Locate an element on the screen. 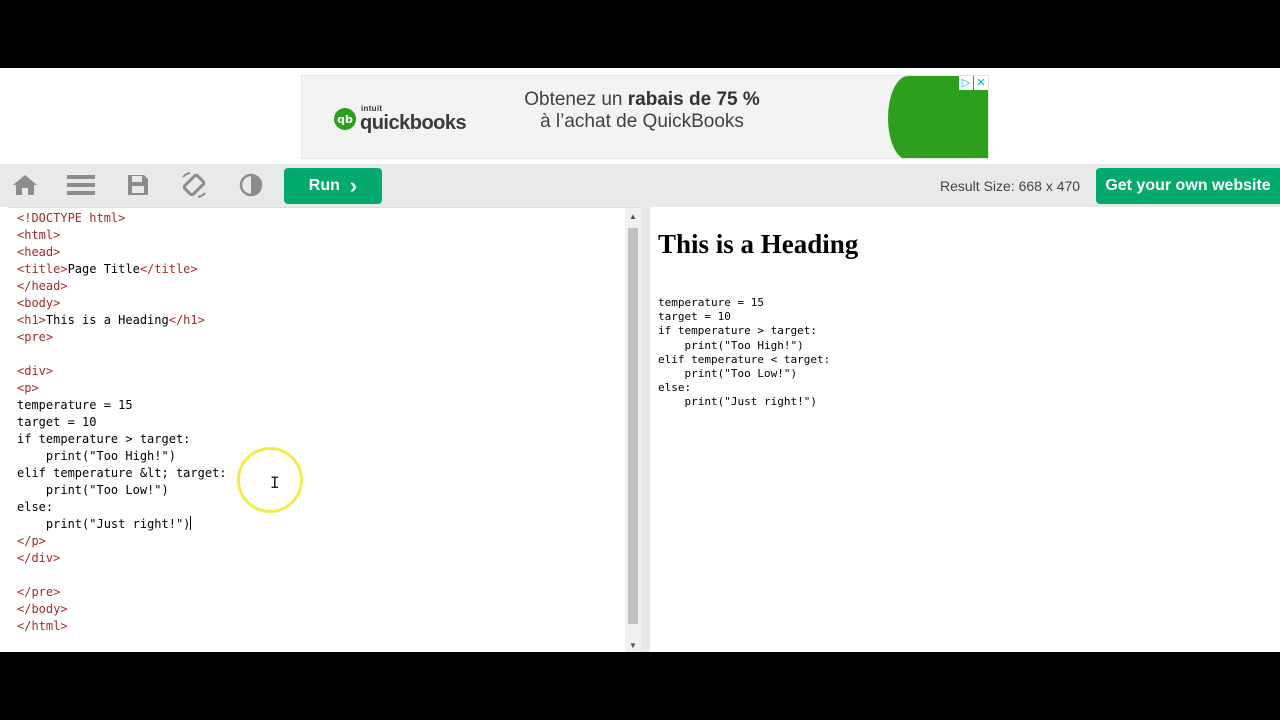 This screenshot has height=720, width=1280. chevron-right-icon: › is located at coordinates (353, 185).